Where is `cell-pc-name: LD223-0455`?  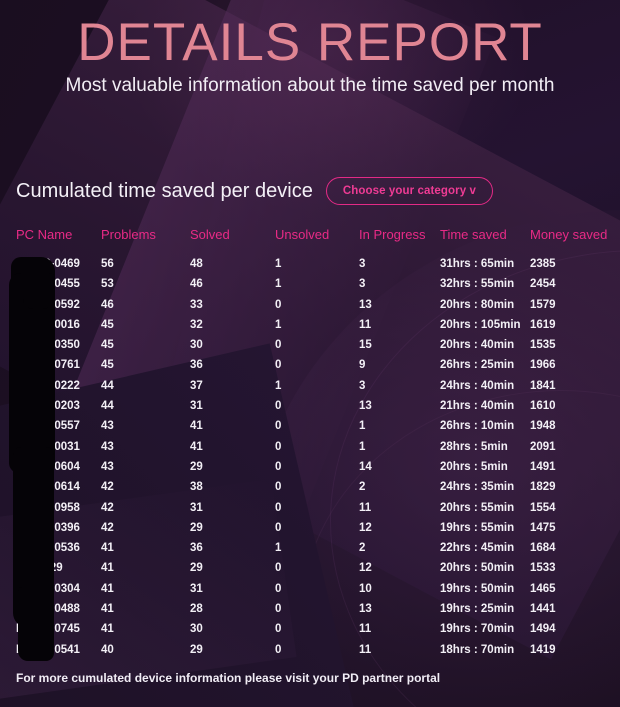
cell-pc-name: LD223-0455 is located at coordinates (48, 284).